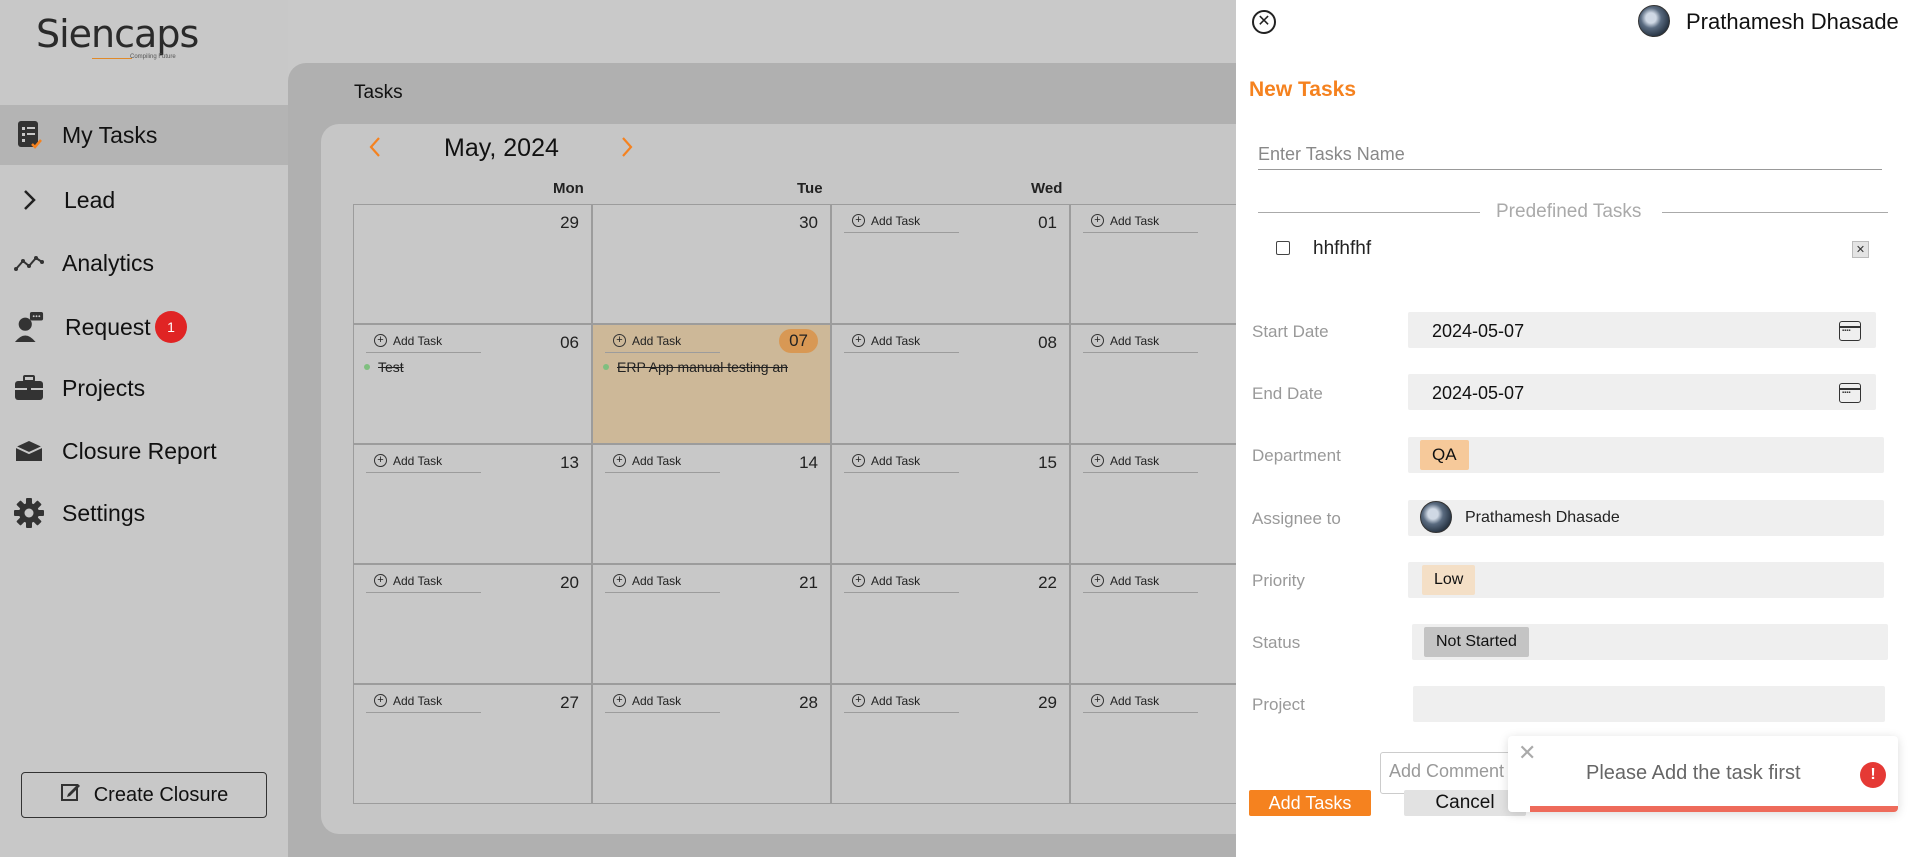 This screenshot has width=1920, height=857. Describe the element at coordinates (711, 504) in the screenshot. I see `calendar-day-cell: + Add Task 14` at that location.